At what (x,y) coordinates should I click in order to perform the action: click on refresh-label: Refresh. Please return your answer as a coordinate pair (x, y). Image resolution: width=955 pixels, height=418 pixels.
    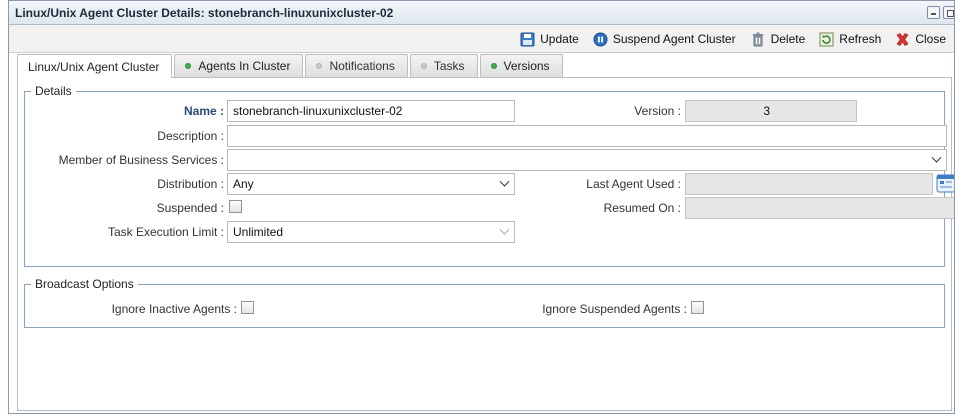
    Looking at the image, I should click on (860, 39).